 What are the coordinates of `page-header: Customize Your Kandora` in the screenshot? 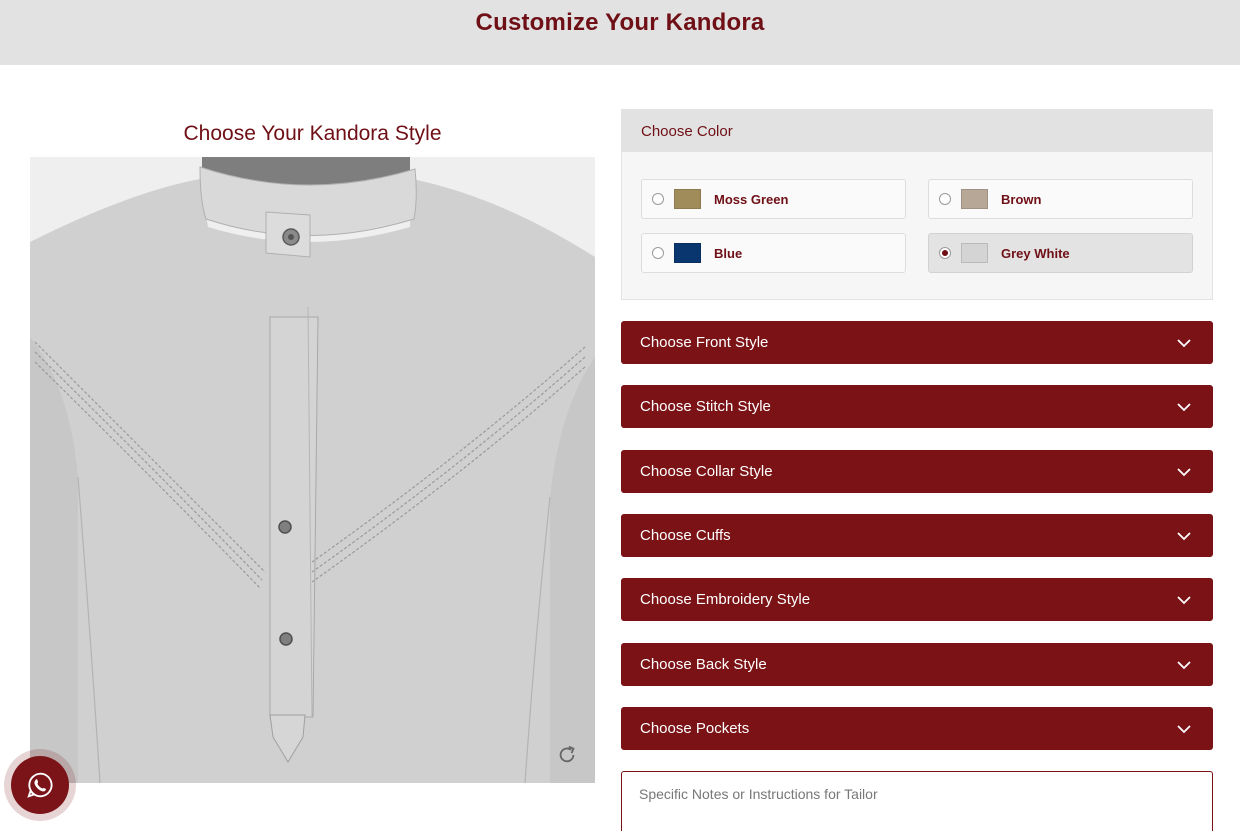 It's located at (620, 32).